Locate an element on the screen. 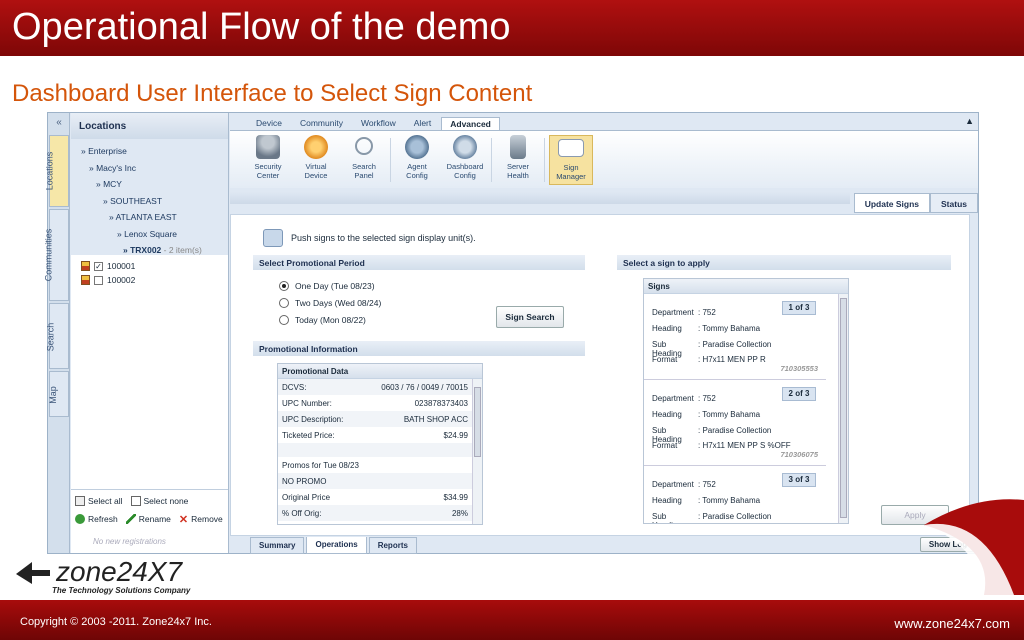 The width and height of the screenshot is (1024, 640). bottom-tabs: Summary Operations Reports is located at coordinates (333, 545).